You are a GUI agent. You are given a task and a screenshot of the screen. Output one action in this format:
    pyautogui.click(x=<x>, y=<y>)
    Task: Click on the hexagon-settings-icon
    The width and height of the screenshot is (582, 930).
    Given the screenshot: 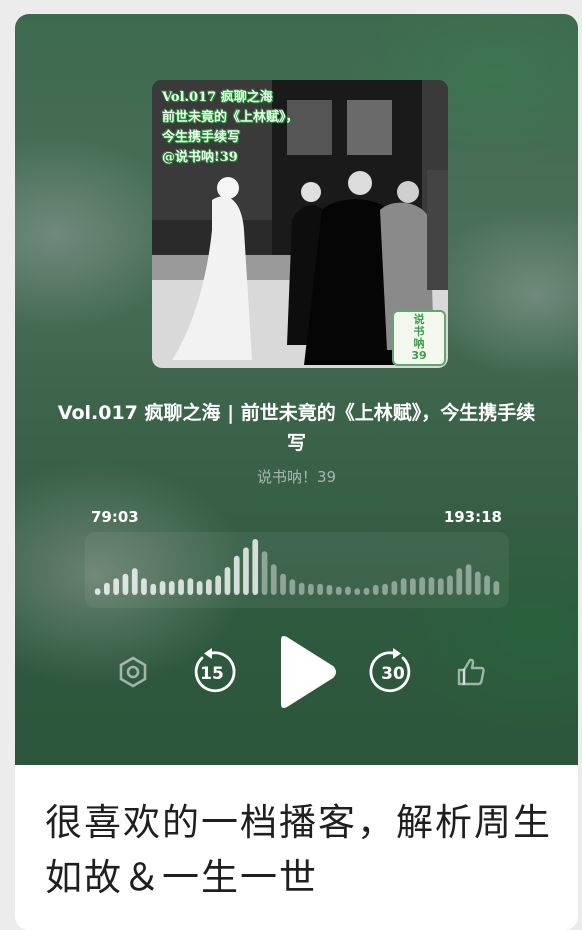 What is the action you would take?
    pyautogui.click(x=133, y=672)
    